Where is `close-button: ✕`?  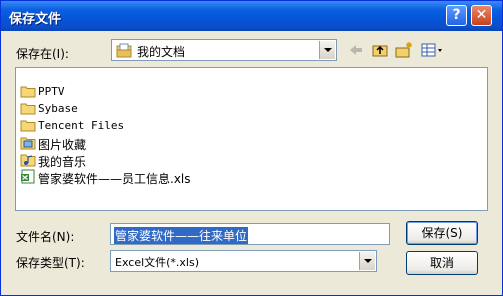 close-button: ✕ is located at coordinates (481, 15).